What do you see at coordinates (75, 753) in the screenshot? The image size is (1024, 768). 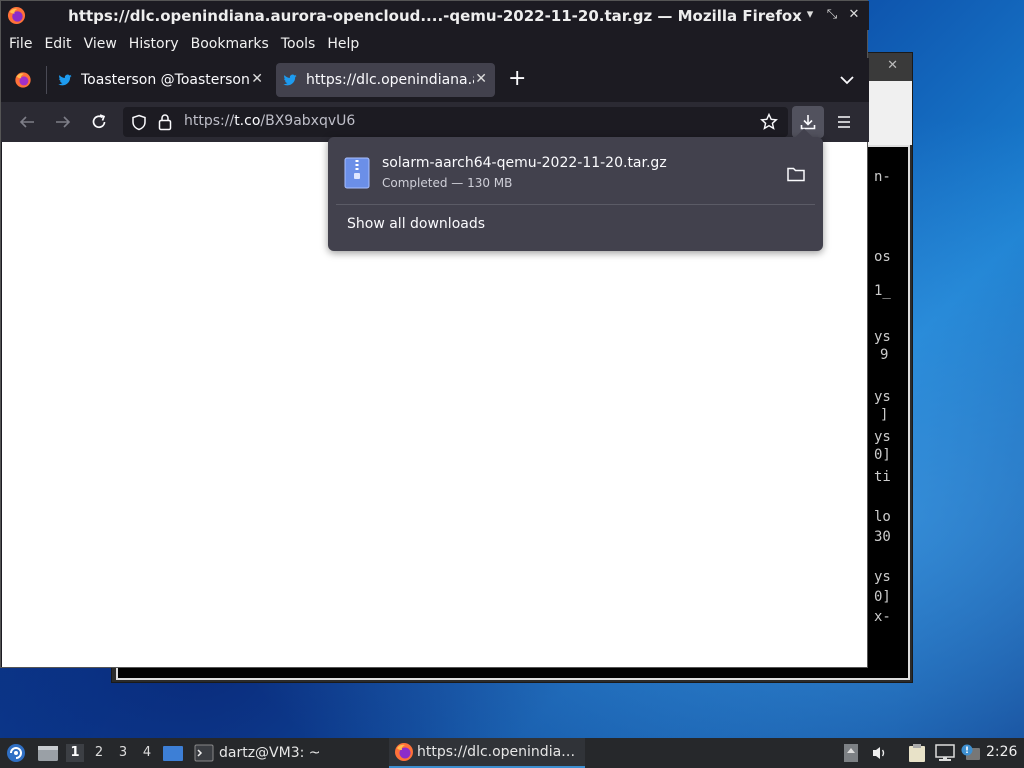 I see `workspace-1: 1` at bounding box center [75, 753].